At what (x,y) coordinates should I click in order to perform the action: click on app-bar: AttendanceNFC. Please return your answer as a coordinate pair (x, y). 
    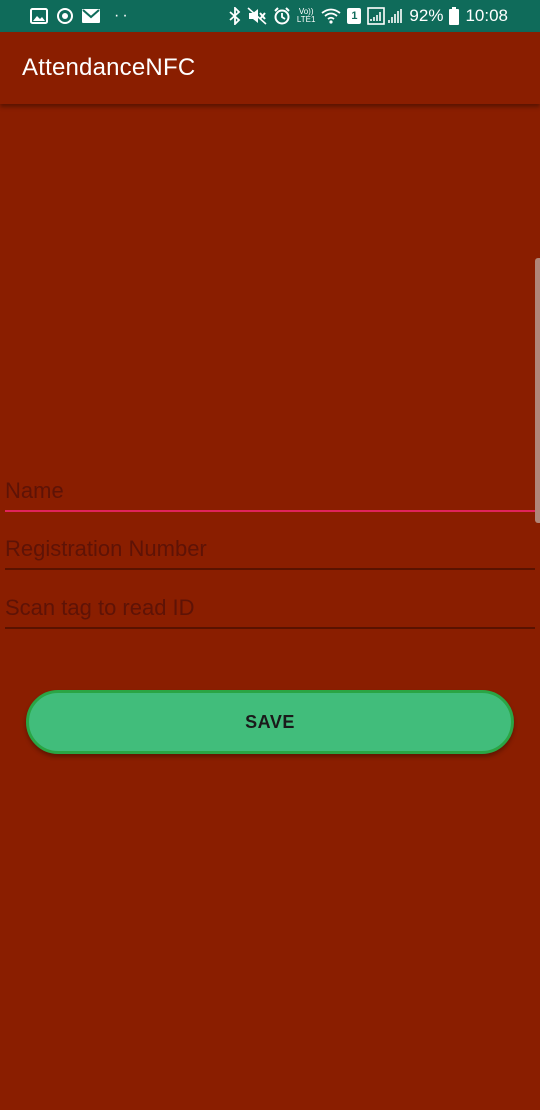
    Looking at the image, I should click on (270, 68).